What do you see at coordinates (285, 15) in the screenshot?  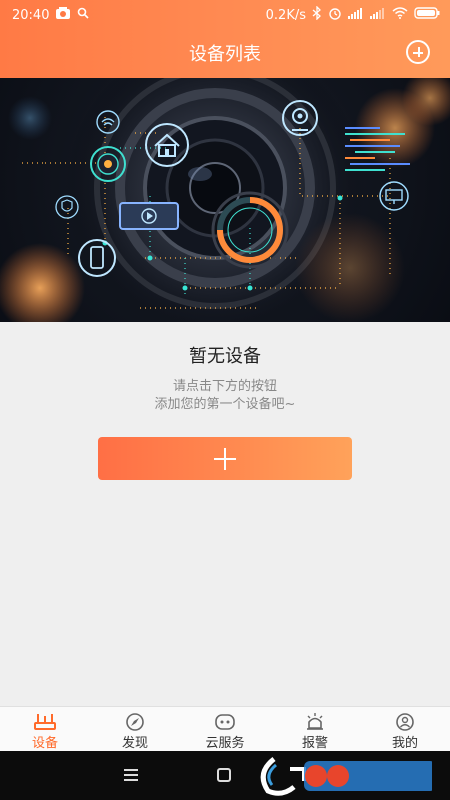 I see `network-speed: 0.2K/s` at bounding box center [285, 15].